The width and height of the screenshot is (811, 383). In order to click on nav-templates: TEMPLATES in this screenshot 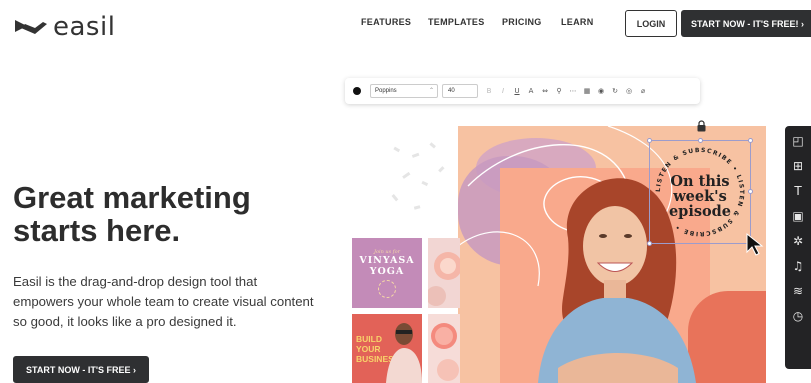, I will do `click(456, 22)`.